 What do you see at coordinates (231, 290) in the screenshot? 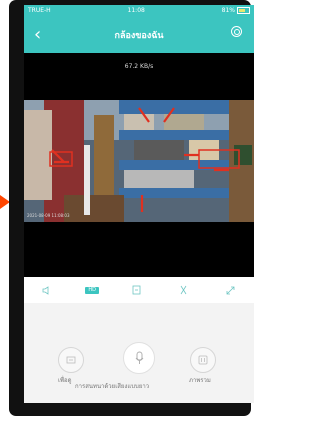
I see `fullscreen-icon` at bounding box center [231, 290].